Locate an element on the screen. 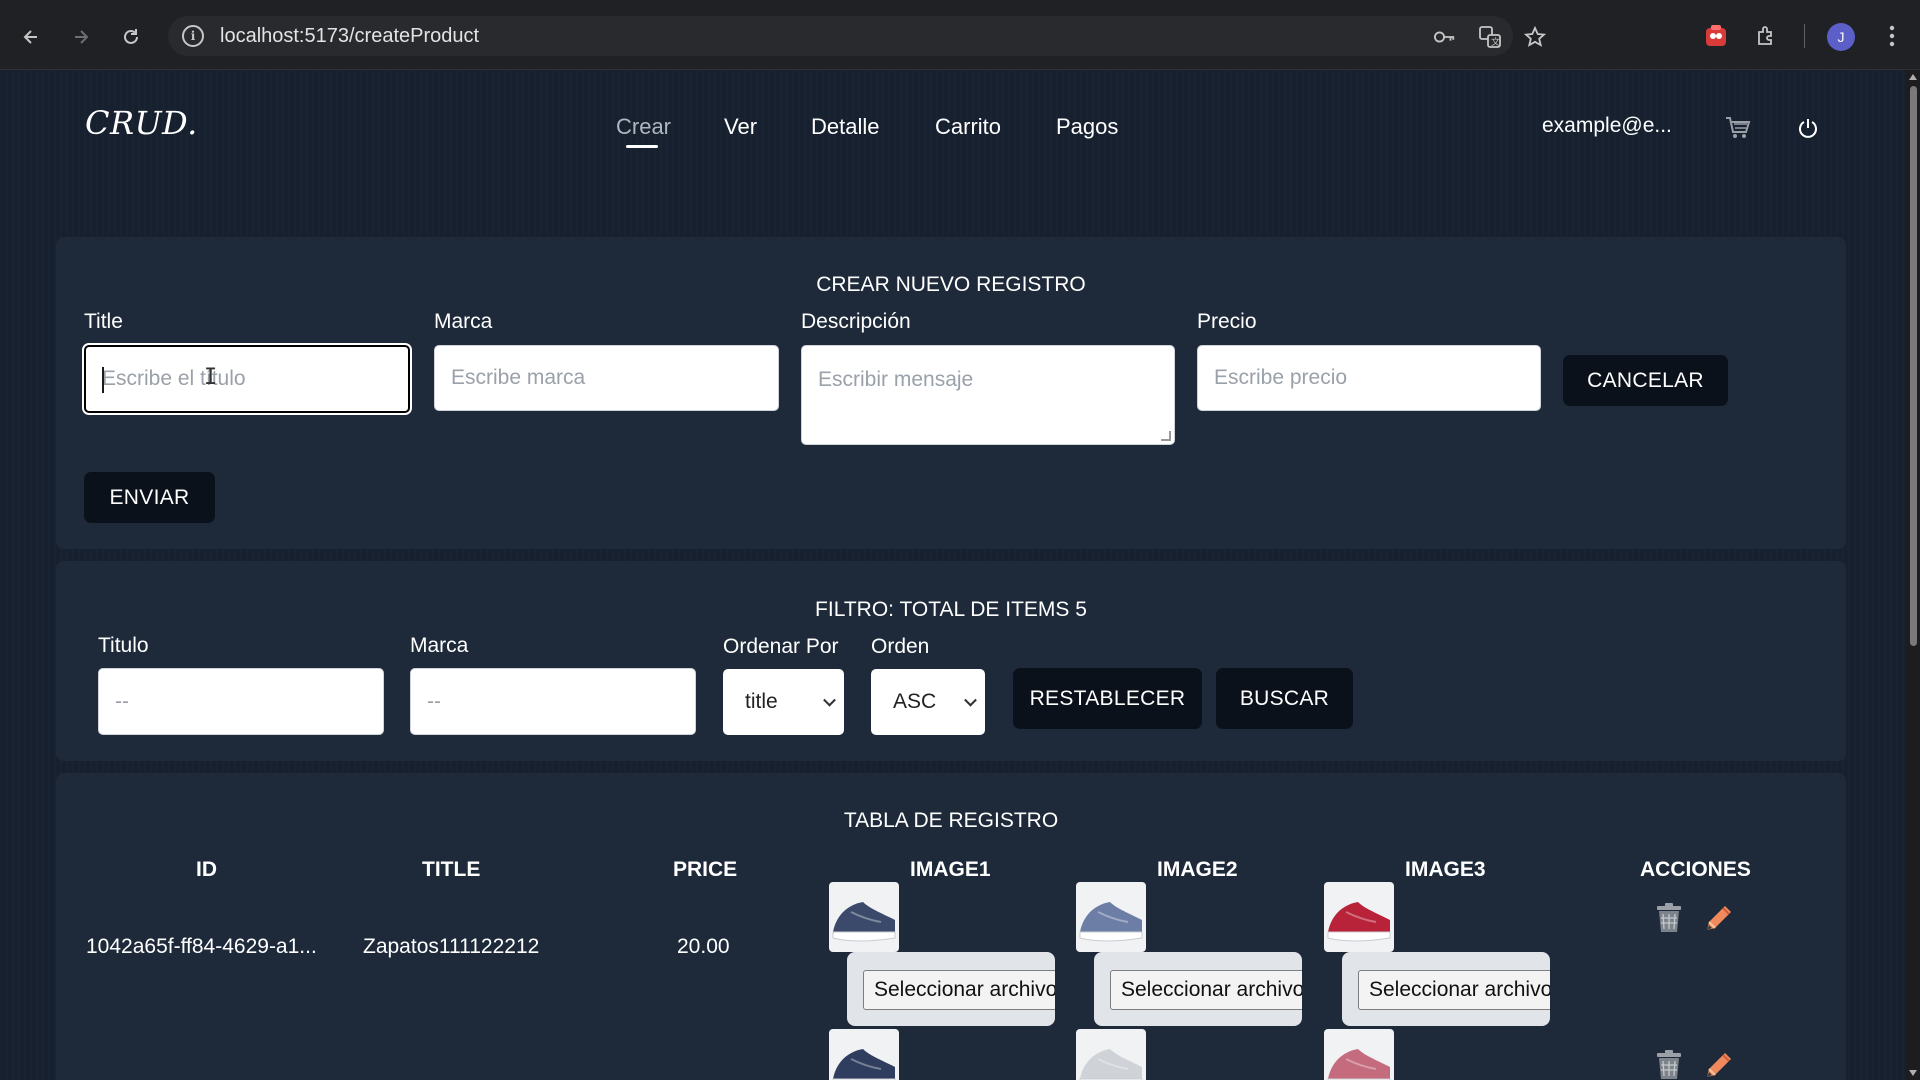  descripcion-label: Descripción is located at coordinates (856, 321).